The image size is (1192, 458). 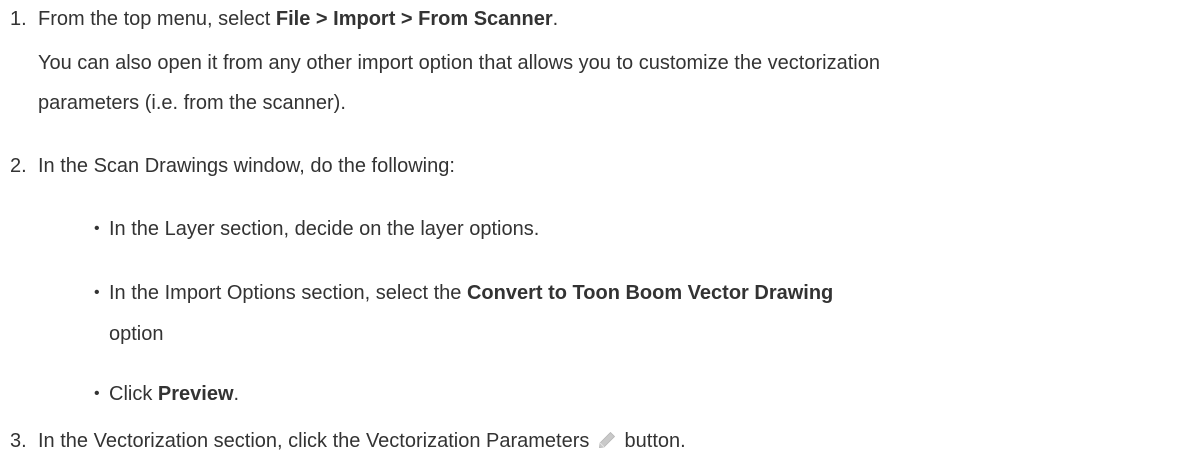 What do you see at coordinates (650, 293) in the screenshot?
I see `option-name: Convert to Toon Boom Vector Drawing` at bounding box center [650, 293].